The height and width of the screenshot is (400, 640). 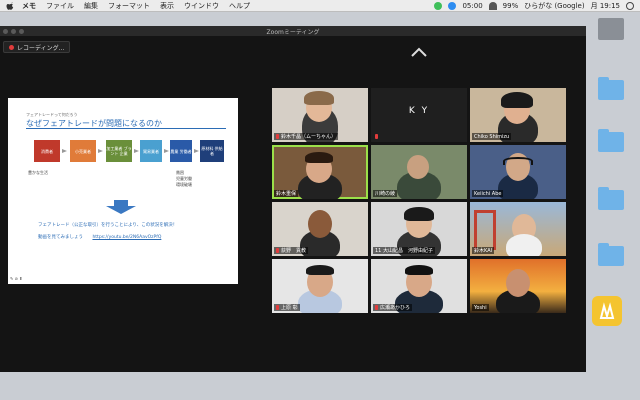 What do you see at coordinates (126, 128) in the screenshot?
I see `slide-divider` at bounding box center [126, 128].